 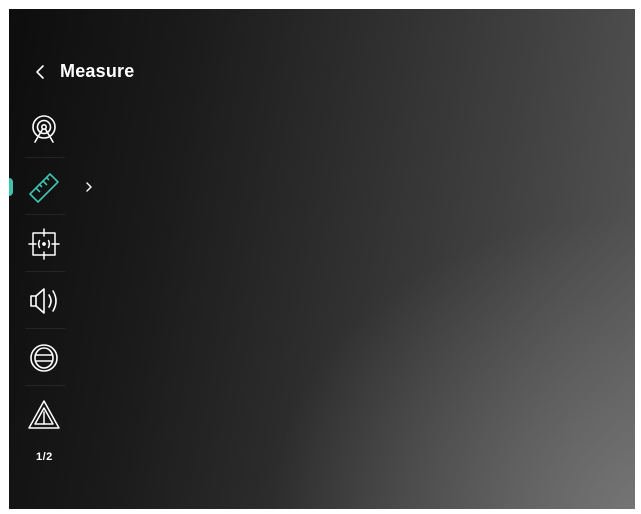 I want to click on center-target-icon, so click(x=44, y=244).